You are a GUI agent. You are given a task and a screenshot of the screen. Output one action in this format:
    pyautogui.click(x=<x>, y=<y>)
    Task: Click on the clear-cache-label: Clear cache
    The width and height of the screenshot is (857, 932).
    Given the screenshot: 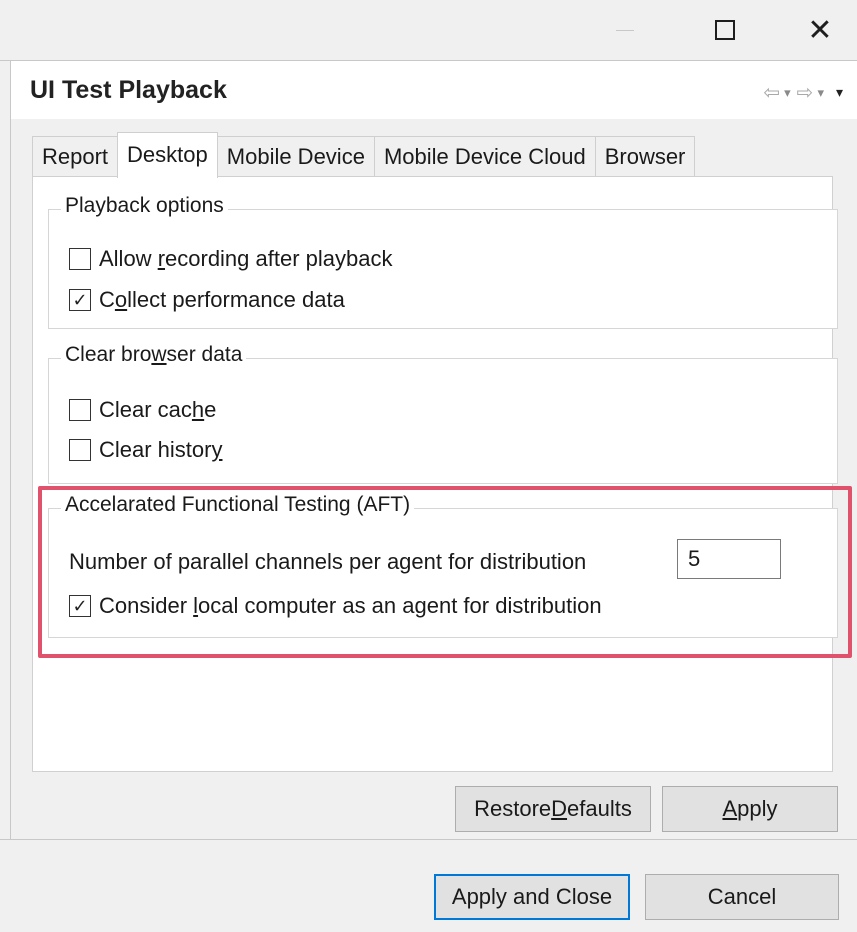 What is the action you would take?
    pyautogui.click(x=158, y=409)
    